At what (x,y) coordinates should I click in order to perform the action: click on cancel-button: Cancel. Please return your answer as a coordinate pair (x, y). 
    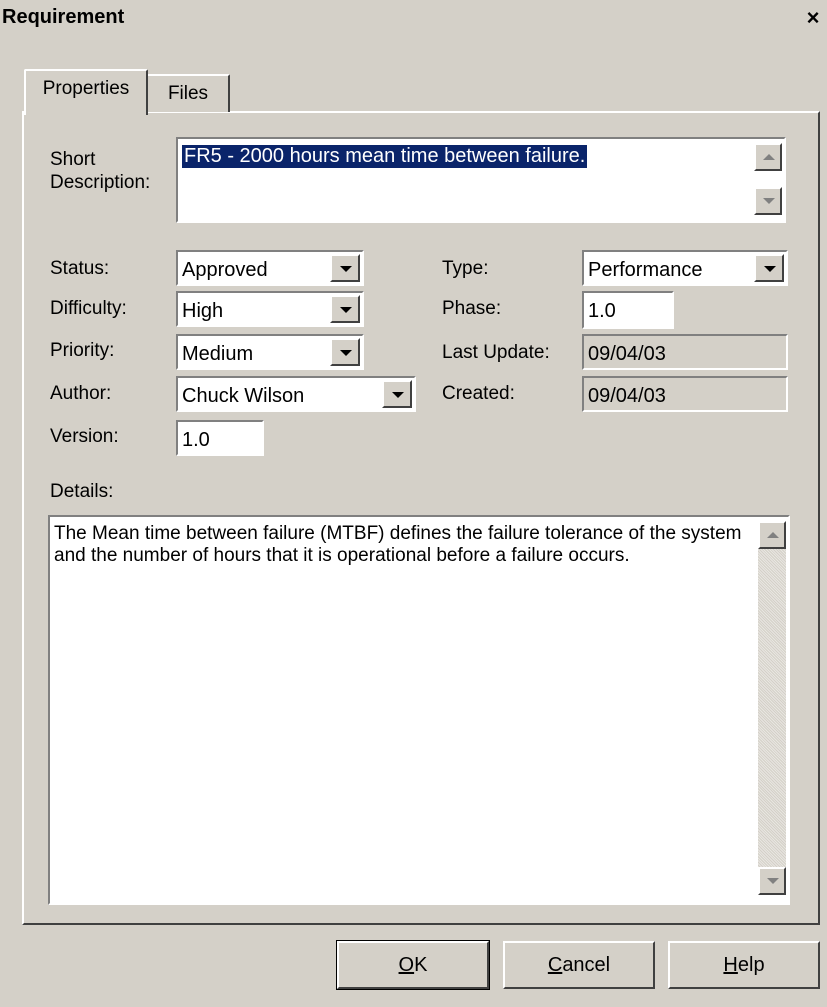
    Looking at the image, I should click on (579, 965).